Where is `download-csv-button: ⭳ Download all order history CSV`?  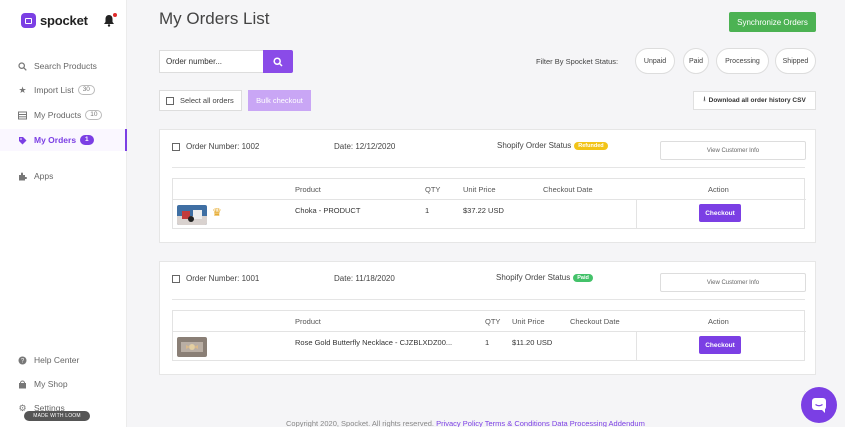
download-csv-button: ⭳ Download all order history CSV is located at coordinates (754, 100).